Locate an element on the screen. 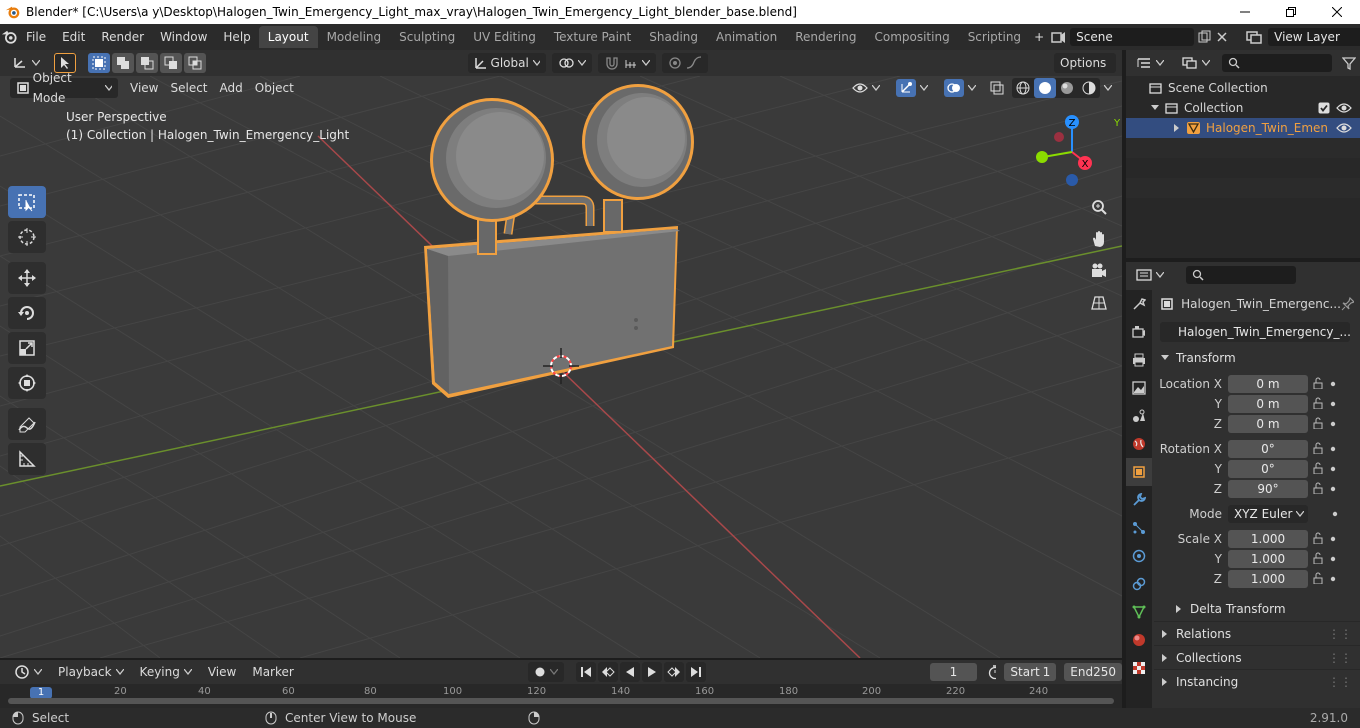 The width and height of the screenshot is (1360, 728). transform-orientation-dropdown: Global is located at coordinates (507, 63).